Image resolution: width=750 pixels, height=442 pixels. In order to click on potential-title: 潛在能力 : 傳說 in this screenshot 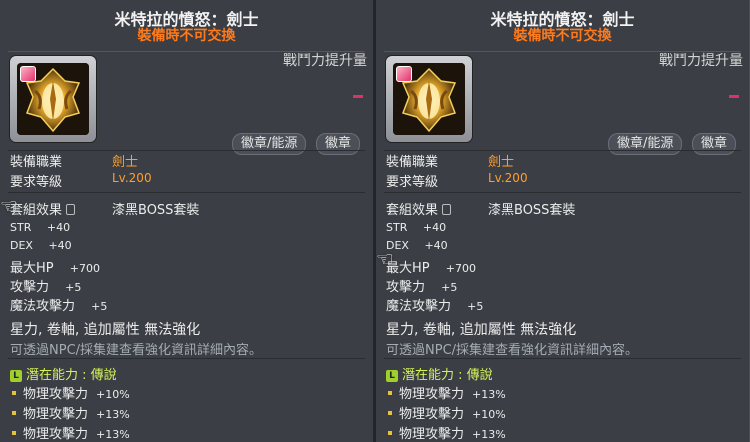, I will do `click(71, 375)`.